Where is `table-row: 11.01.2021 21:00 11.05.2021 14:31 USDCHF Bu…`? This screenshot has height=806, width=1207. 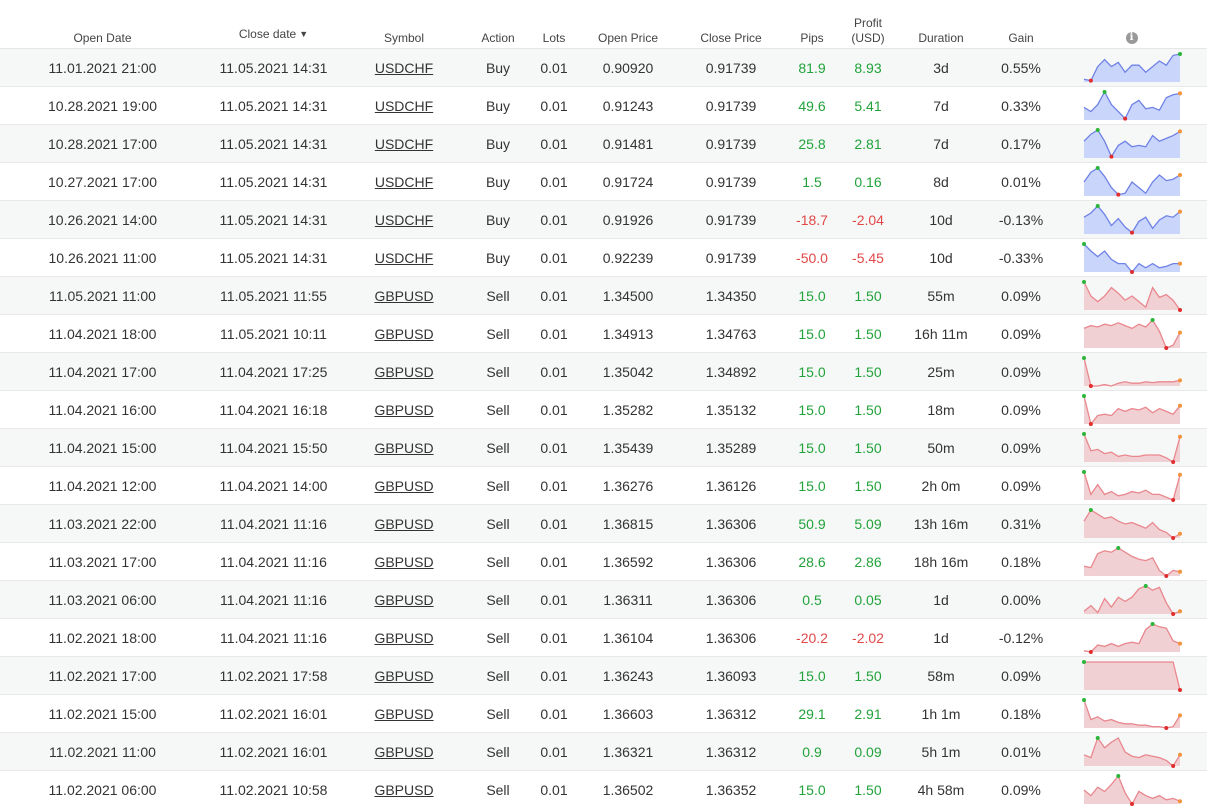 table-row: 11.01.2021 21:00 11.05.2021 14:31 USDCHF Bu… is located at coordinates (603, 67).